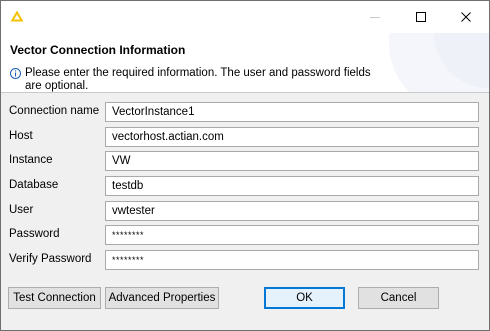  What do you see at coordinates (398, 298) in the screenshot?
I see `cancel-button: Cancel` at bounding box center [398, 298].